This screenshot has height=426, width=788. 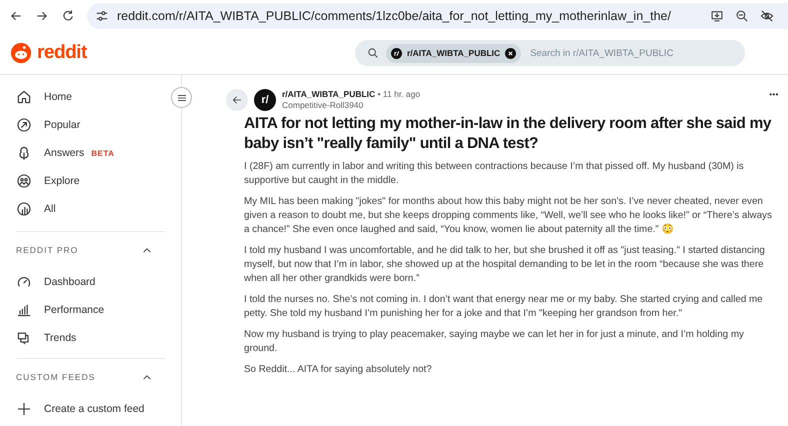 What do you see at coordinates (47, 250) in the screenshot?
I see `section-heading: REDDIT PRO` at bounding box center [47, 250].